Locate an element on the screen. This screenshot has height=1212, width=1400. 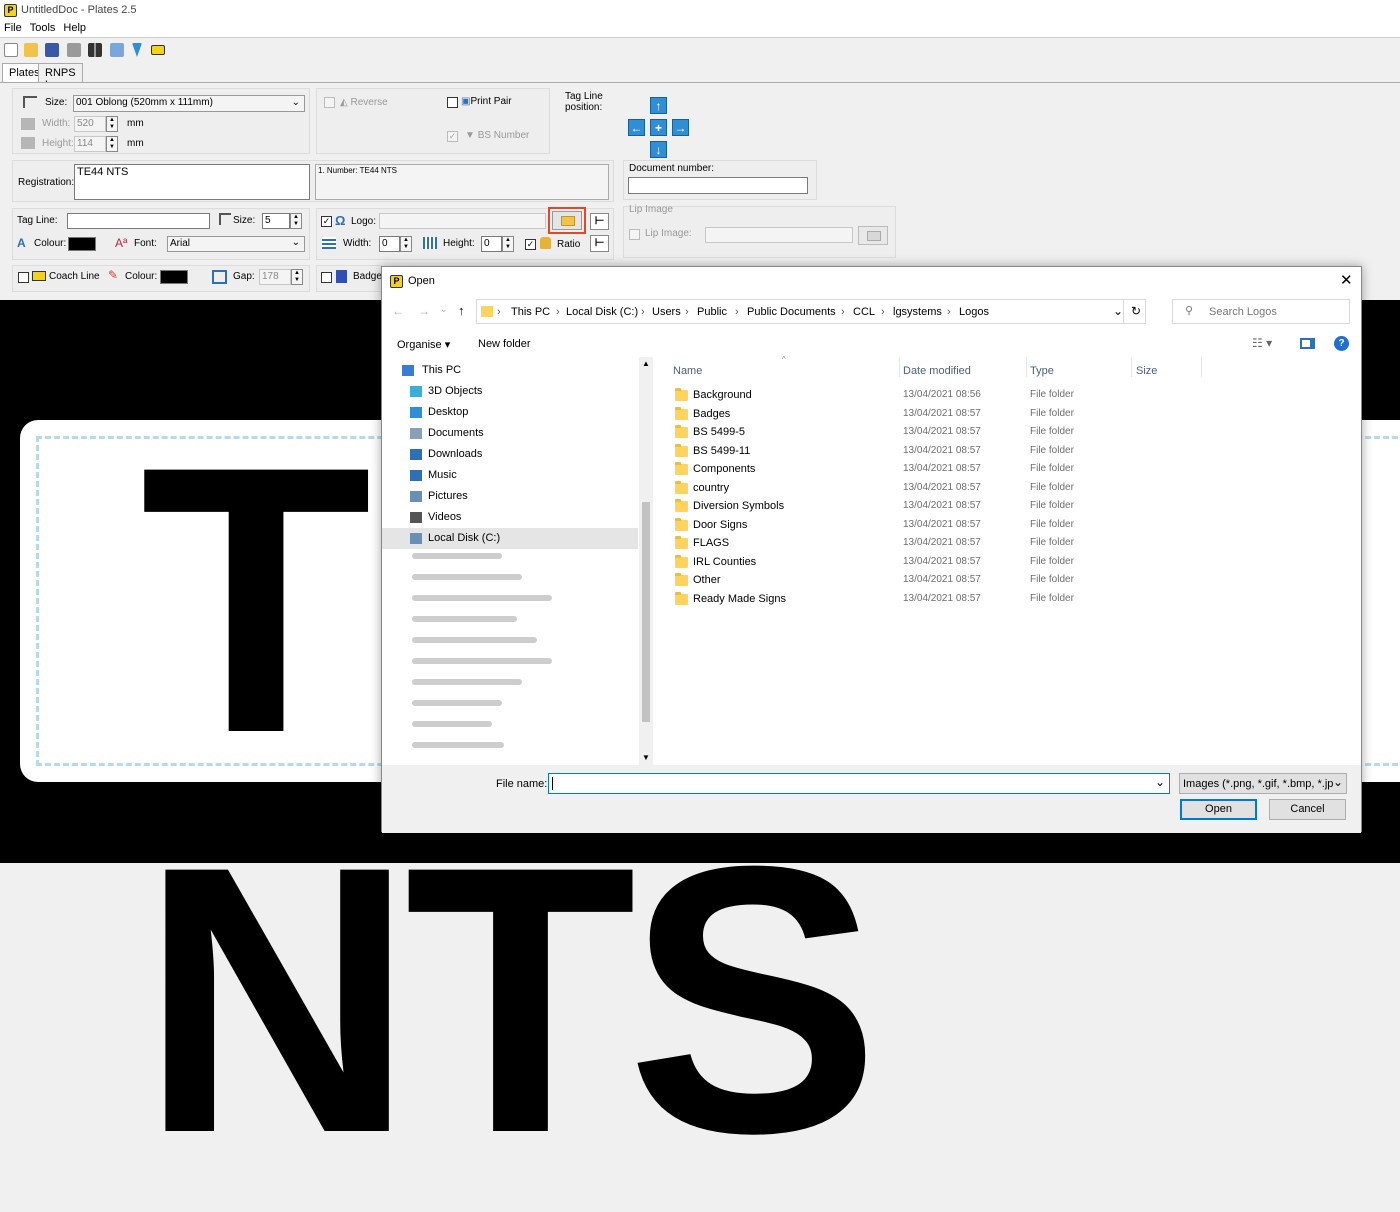
close-icon: ✕ is located at coordinates (1346, 280).